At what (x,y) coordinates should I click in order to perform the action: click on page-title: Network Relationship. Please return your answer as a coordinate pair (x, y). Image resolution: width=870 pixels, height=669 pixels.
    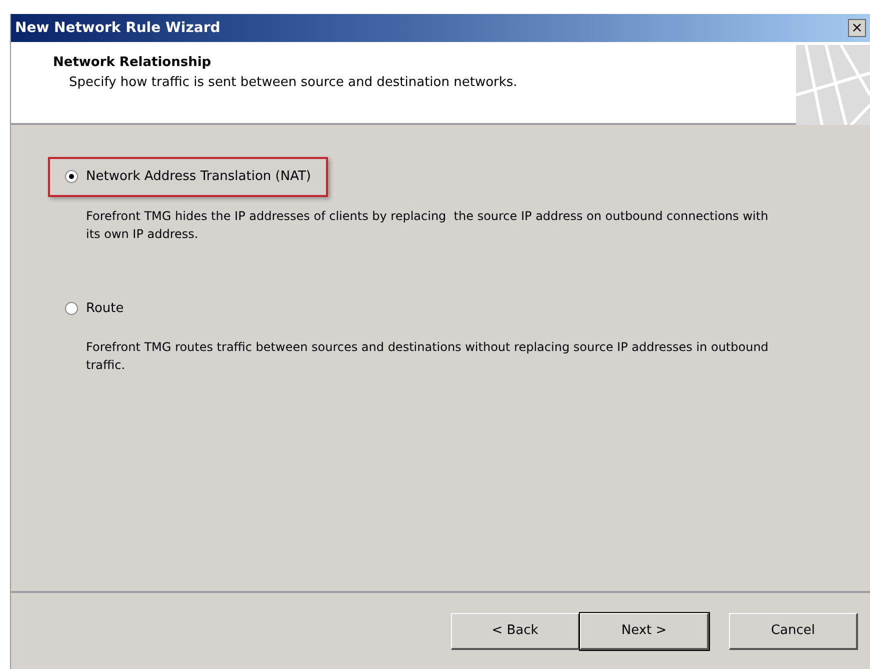
    Looking at the image, I should click on (132, 63).